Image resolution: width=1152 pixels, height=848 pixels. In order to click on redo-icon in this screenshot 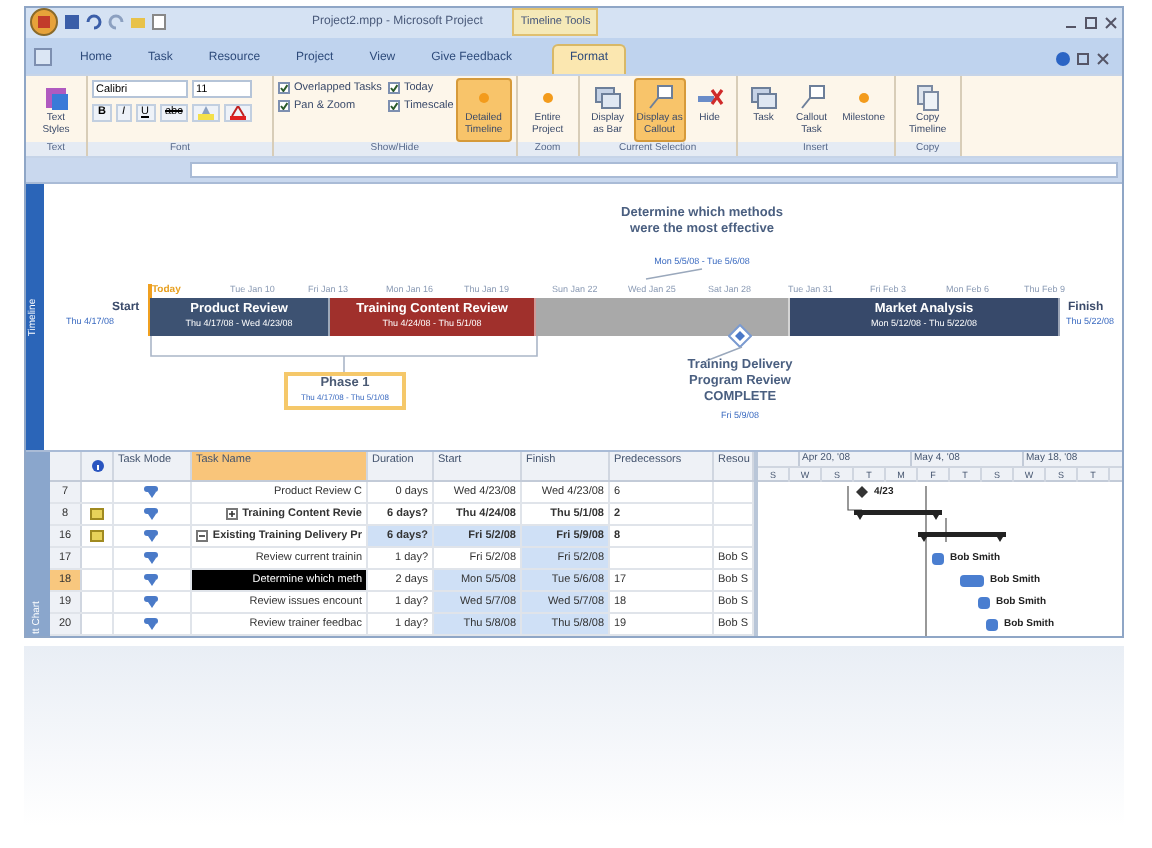, I will do `click(116, 22)`.